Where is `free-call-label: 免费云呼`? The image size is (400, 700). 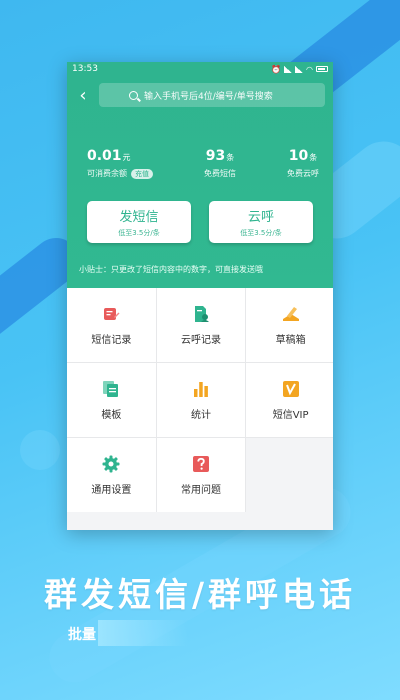 free-call-label: 免费云呼 is located at coordinates (303, 173).